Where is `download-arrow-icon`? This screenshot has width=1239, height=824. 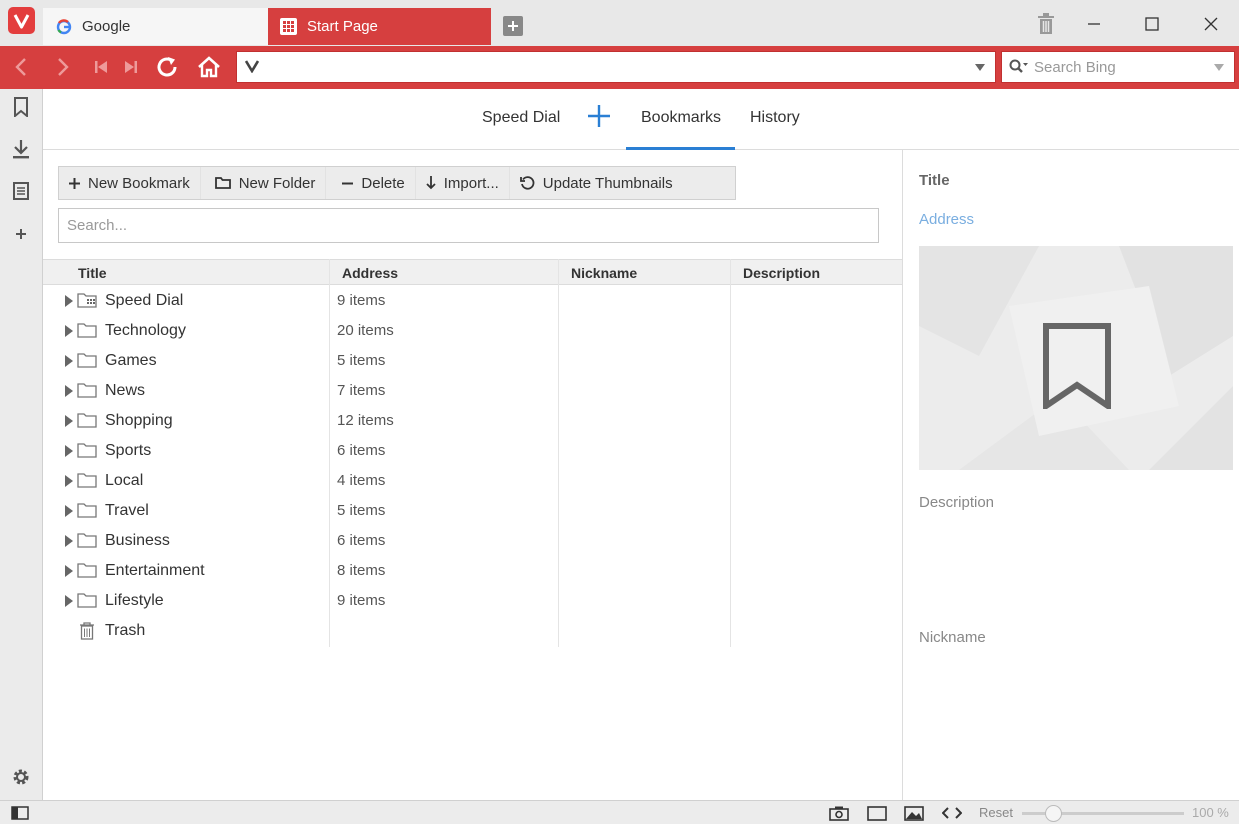 download-arrow-icon is located at coordinates (431, 183).